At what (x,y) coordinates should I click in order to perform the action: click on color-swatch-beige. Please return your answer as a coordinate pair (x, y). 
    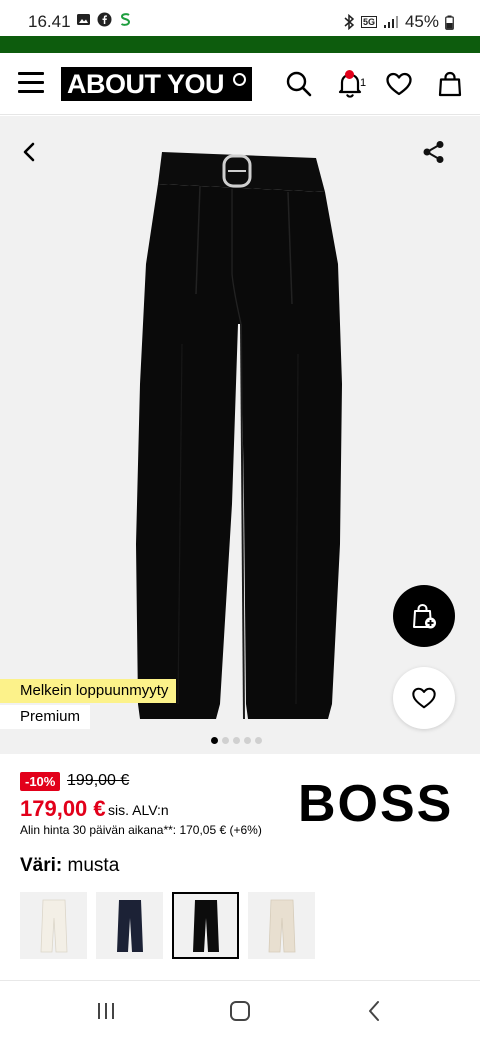
    Looking at the image, I should click on (281, 925).